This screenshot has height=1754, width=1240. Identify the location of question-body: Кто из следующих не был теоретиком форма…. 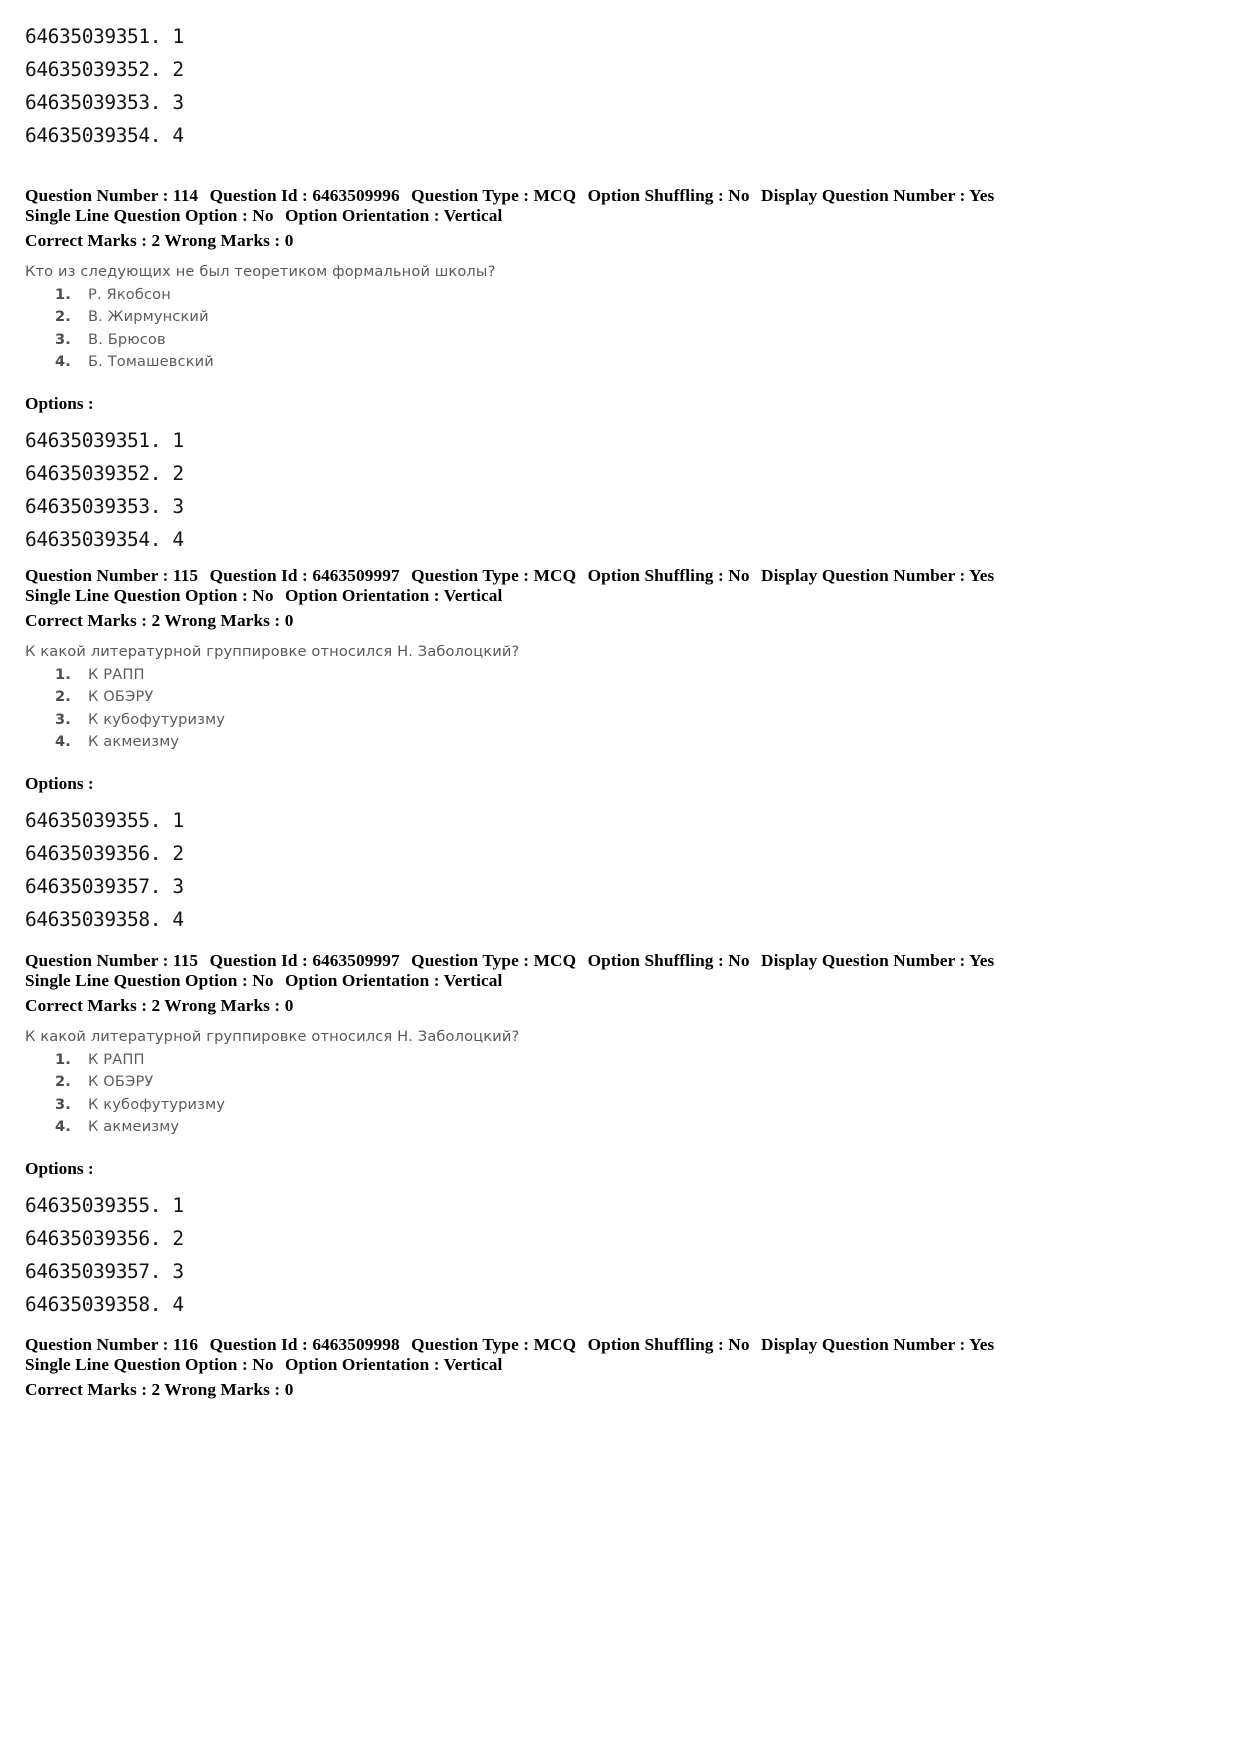
(620, 318).